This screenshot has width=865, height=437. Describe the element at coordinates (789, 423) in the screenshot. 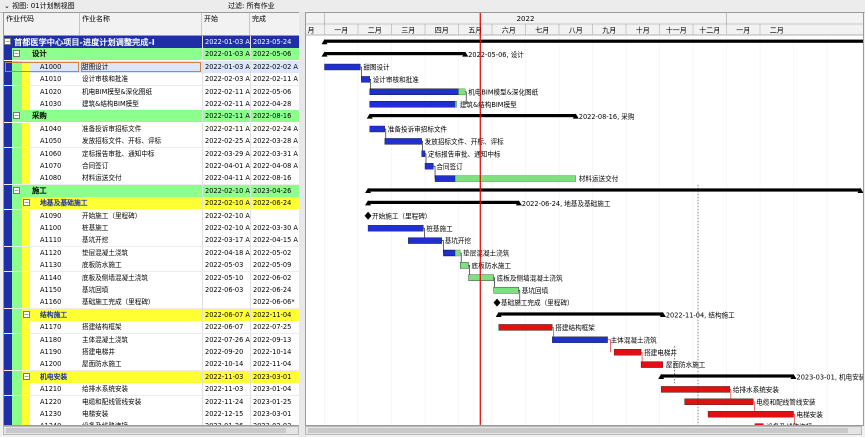

I see `bar-label: 设备及线路连接` at that location.